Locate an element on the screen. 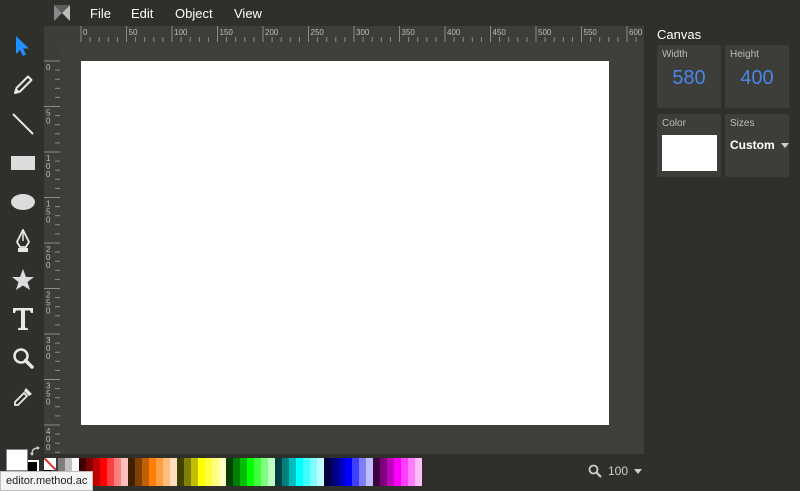 The height and width of the screenshot is (491, 800). method-logo-icon is located at coordinates (62, 13).